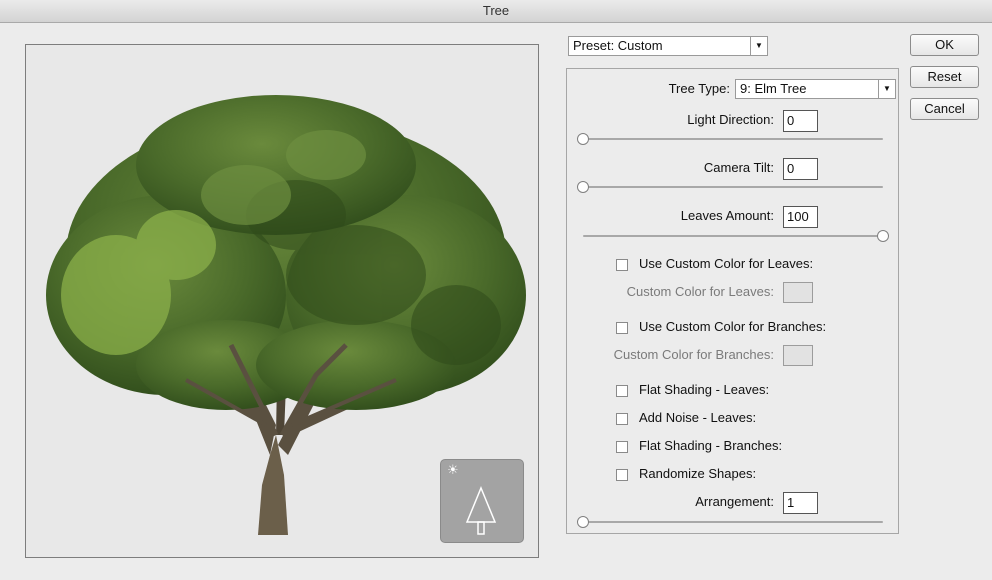  Describe the element at coordinates (622, 328) in the screenshot. I see `custom-branches-checkbox` at that location.